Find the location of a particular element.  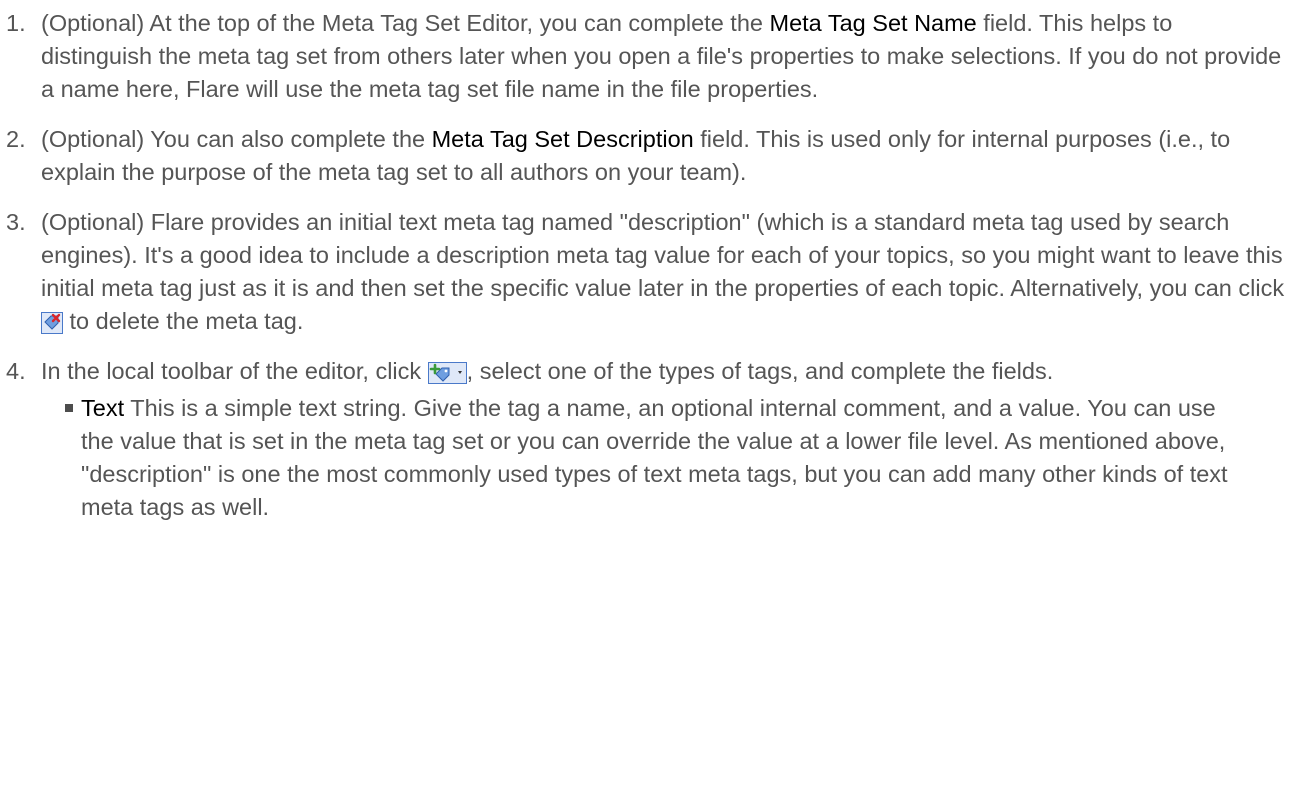

delete-meta-tag-icon is located at coordinates (52, 323).